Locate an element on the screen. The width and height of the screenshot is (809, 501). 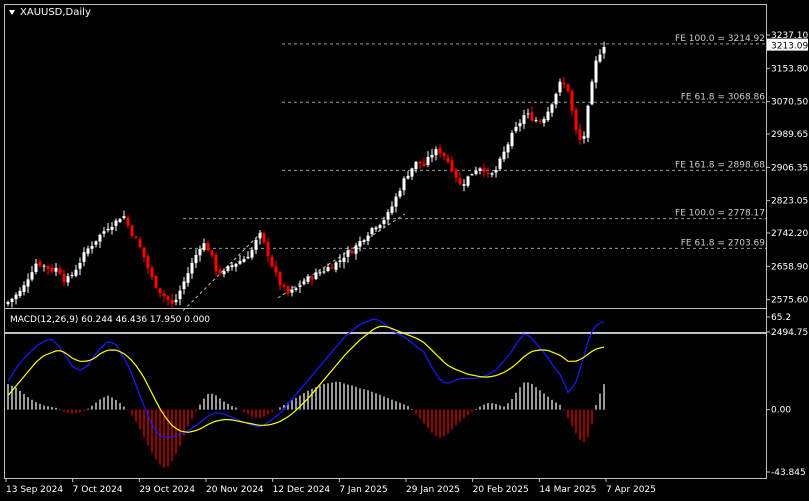
date-tick-label: 29 Oct 2024 is located at coordinates (167, 490).